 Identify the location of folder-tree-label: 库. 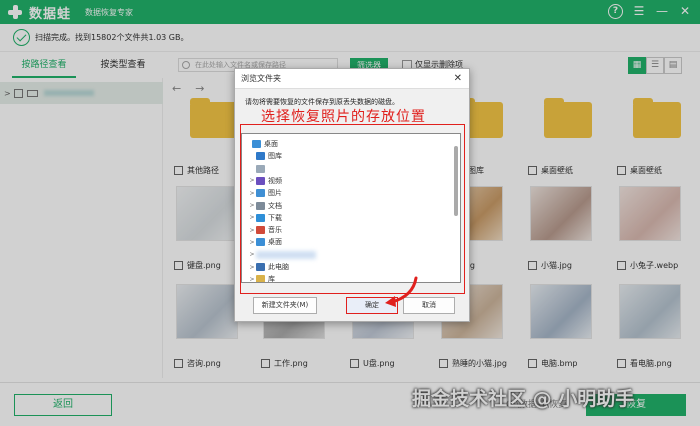
(271, 279).